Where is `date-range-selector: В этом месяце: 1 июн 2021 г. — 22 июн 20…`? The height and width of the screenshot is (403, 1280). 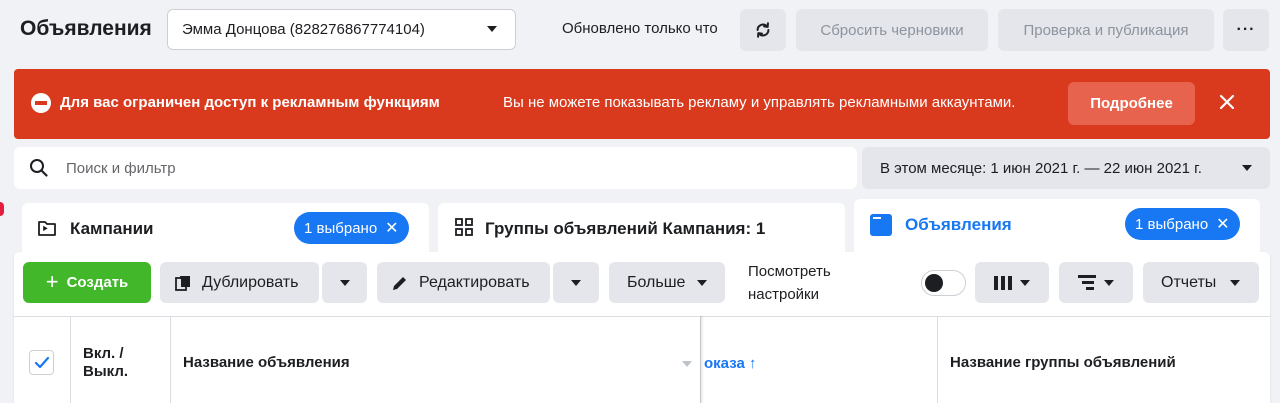 date-range-selector: В этом месяце: 1 июн 2021 г. — 22 июн 20… is located at coordinates (1066, 168).